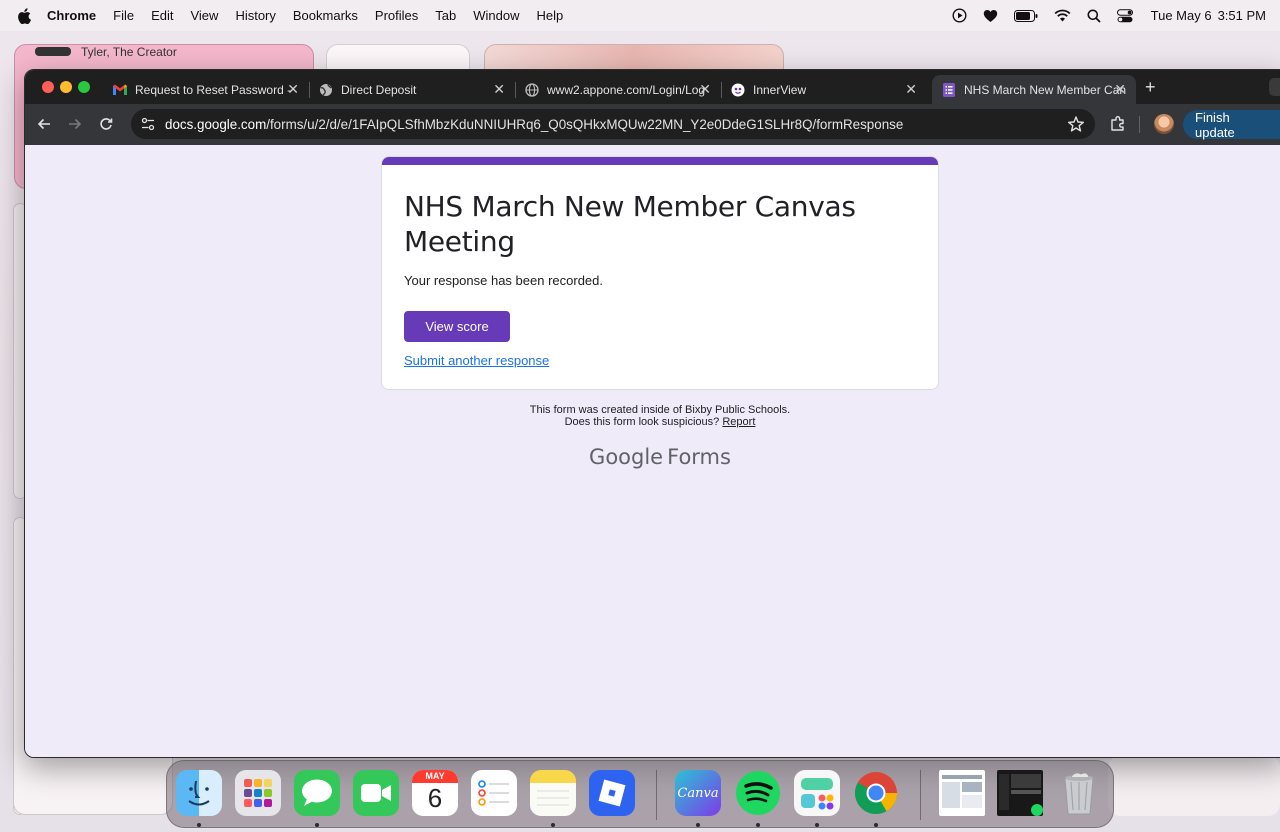  I want to click on album-thumbnail, so click(53, 51).